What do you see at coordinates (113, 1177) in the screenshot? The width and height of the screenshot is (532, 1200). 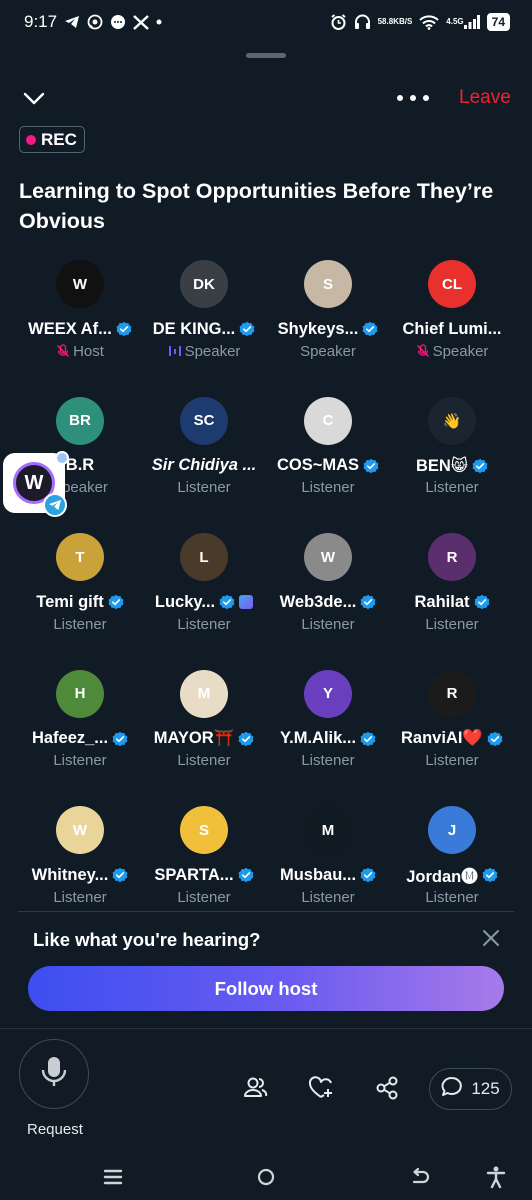 I see `recents-button` at bounding box center [113, 1177].